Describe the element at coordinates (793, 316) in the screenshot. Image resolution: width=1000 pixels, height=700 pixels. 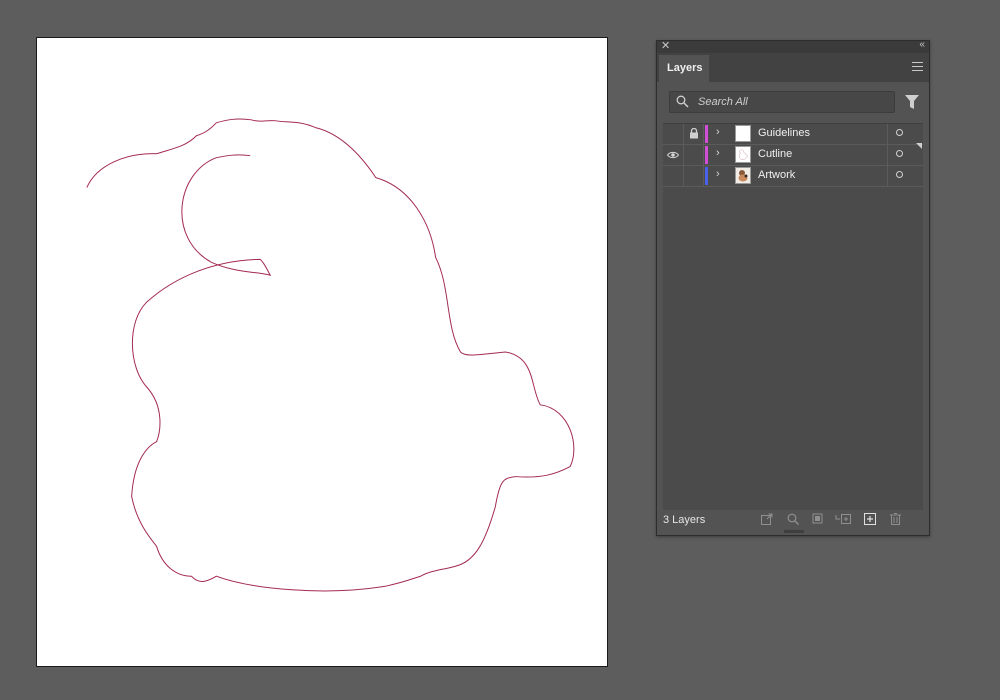
I see `layers-list: › Guidelines › Cutline › Artwork` at that location.